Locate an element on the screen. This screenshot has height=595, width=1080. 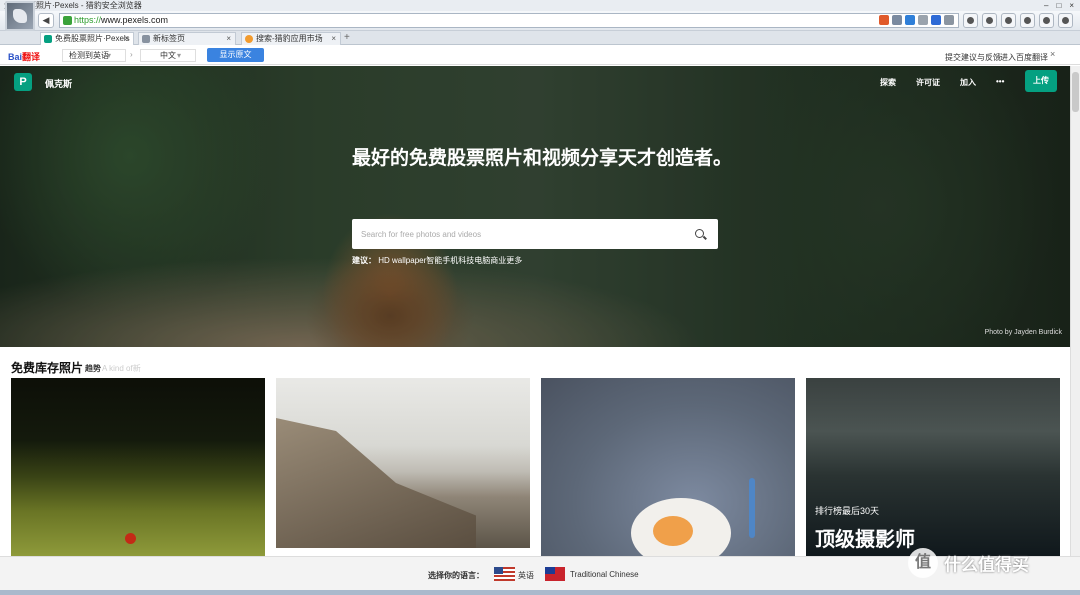
browser-toolbar: ◀ https://www.pexels.com is located at coordinates (540, 21).